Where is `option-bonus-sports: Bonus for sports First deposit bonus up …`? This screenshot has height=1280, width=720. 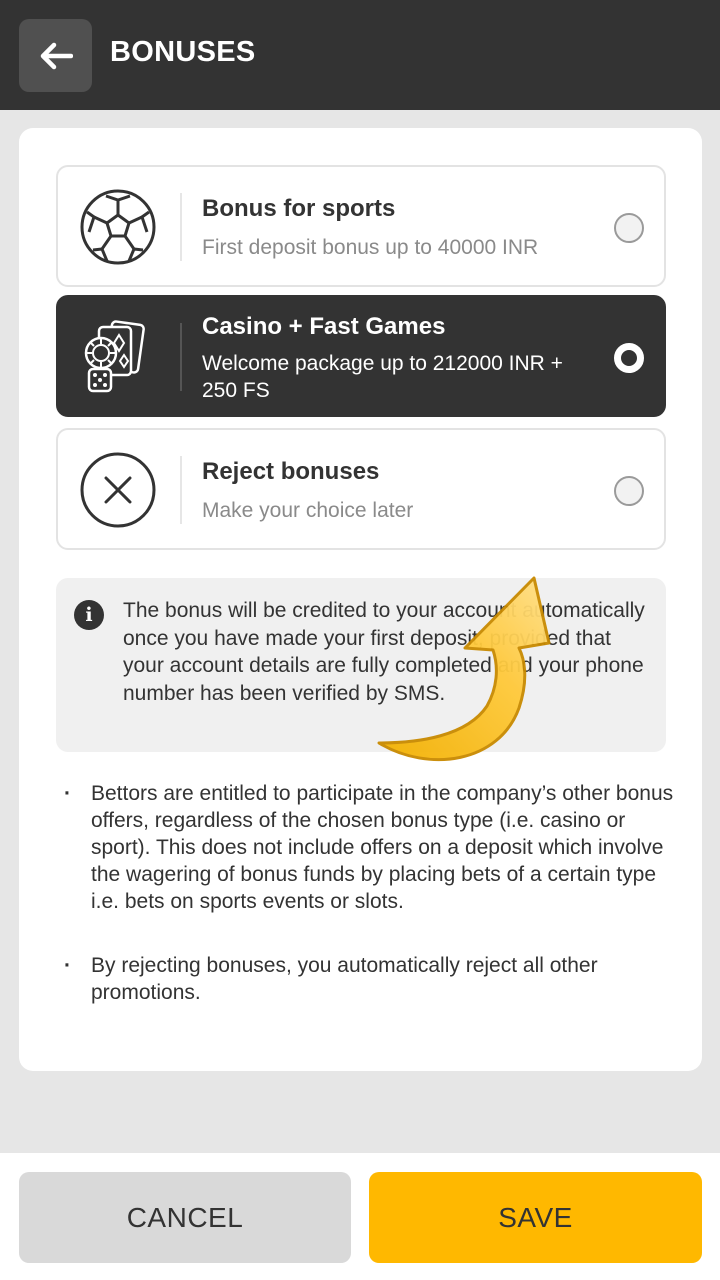 option-bonus-sports: Bonus for sports First deposit bonus up … is located at coordinates (361, 226).